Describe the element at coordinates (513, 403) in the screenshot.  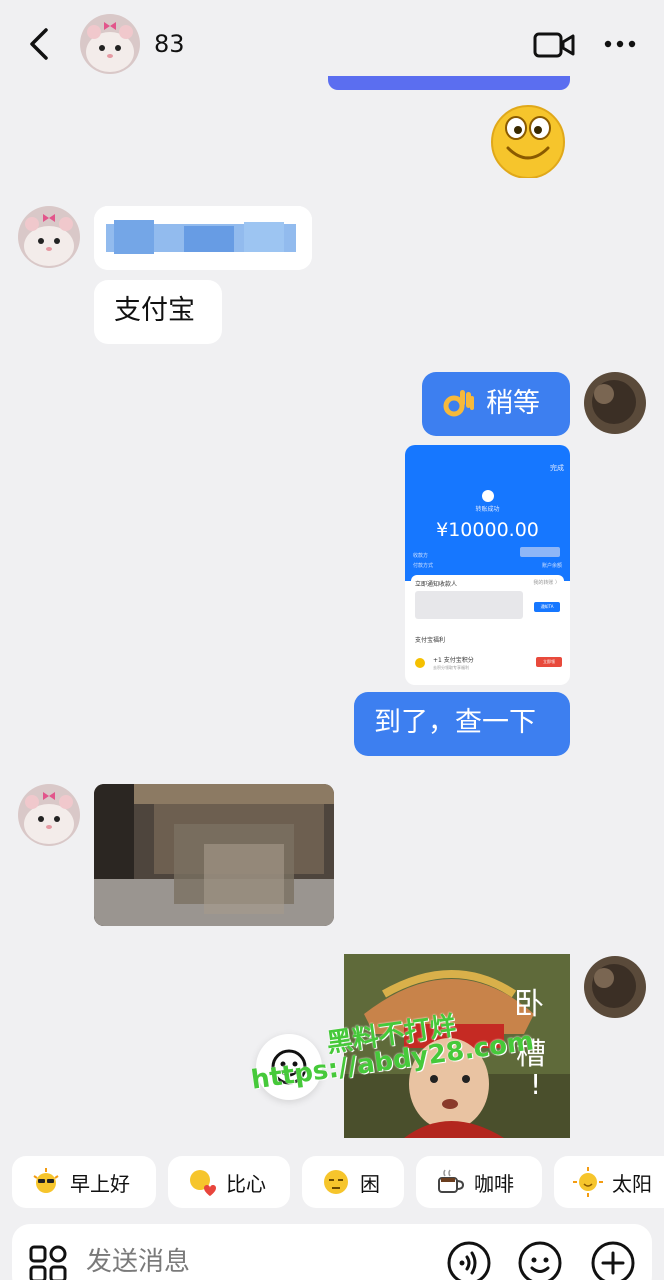
I see `message-text: 稍等` at that location.